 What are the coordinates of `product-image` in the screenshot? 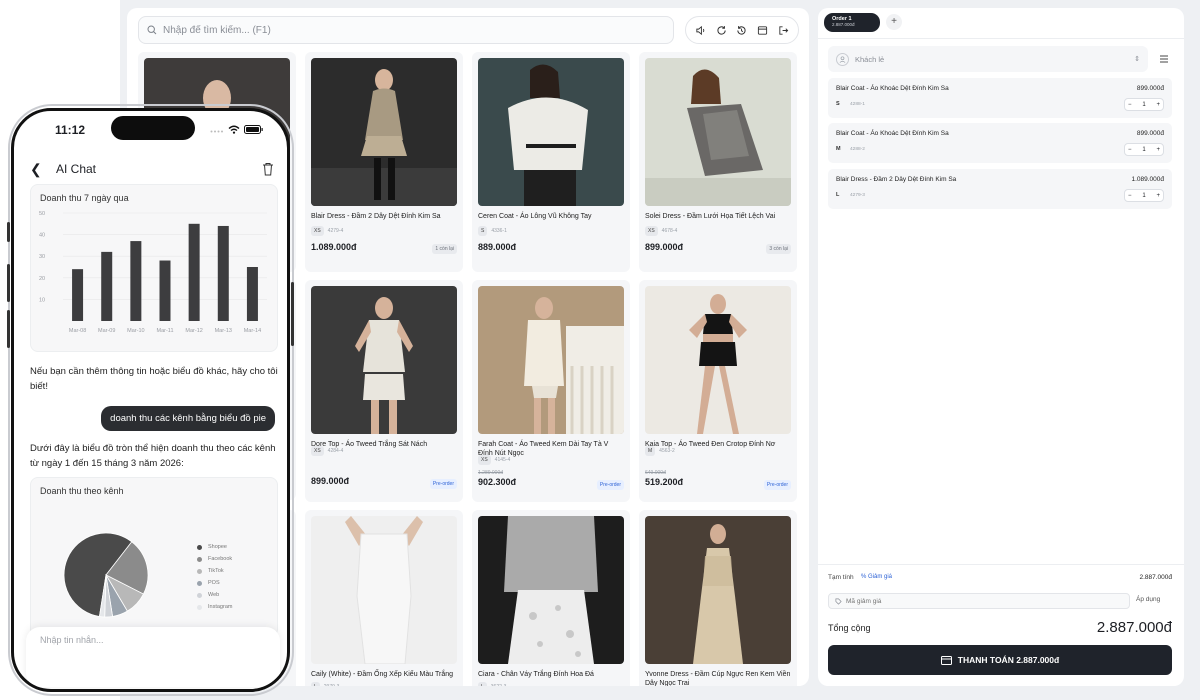 It's located at (384, 132).